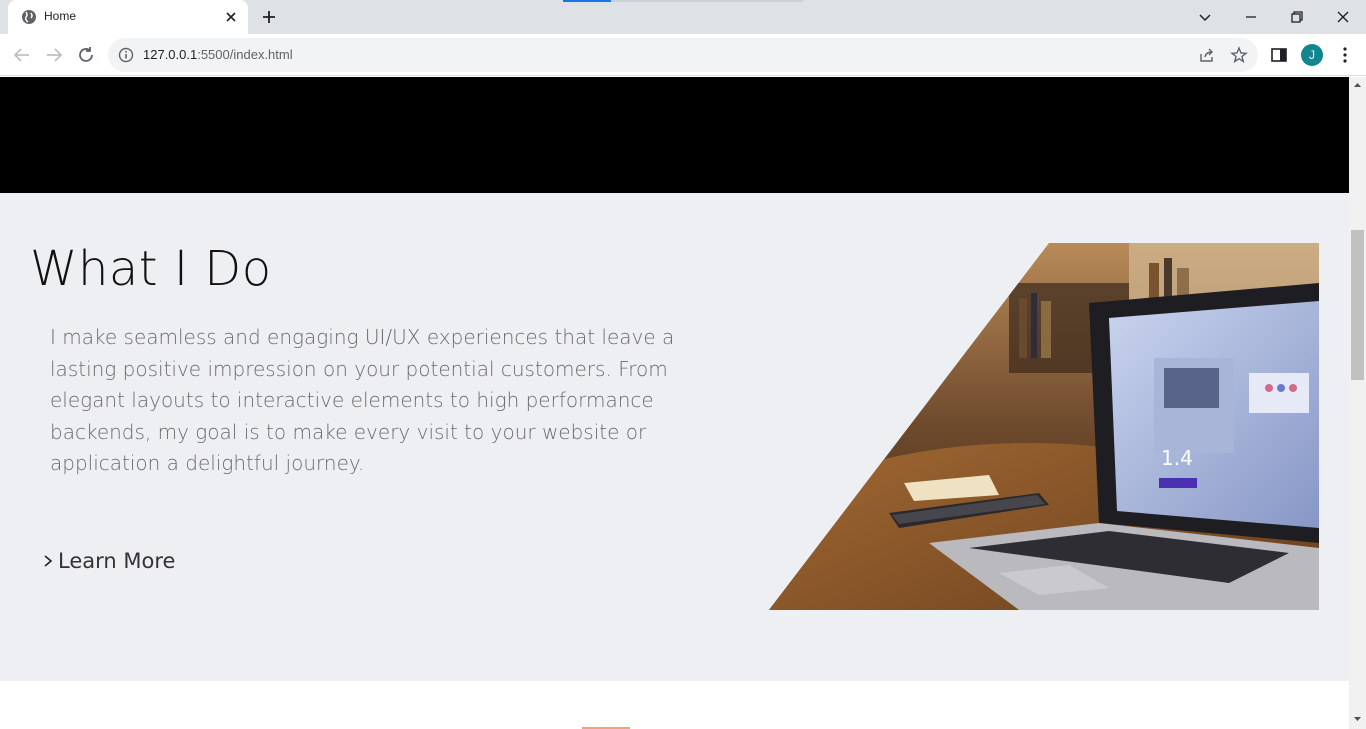 The width and height of the screenshot is (1366, 729). What do you see at coordinates (128, 17) in the screenshot?
I see `tab-home: Home` at bounding box center [128, 17].